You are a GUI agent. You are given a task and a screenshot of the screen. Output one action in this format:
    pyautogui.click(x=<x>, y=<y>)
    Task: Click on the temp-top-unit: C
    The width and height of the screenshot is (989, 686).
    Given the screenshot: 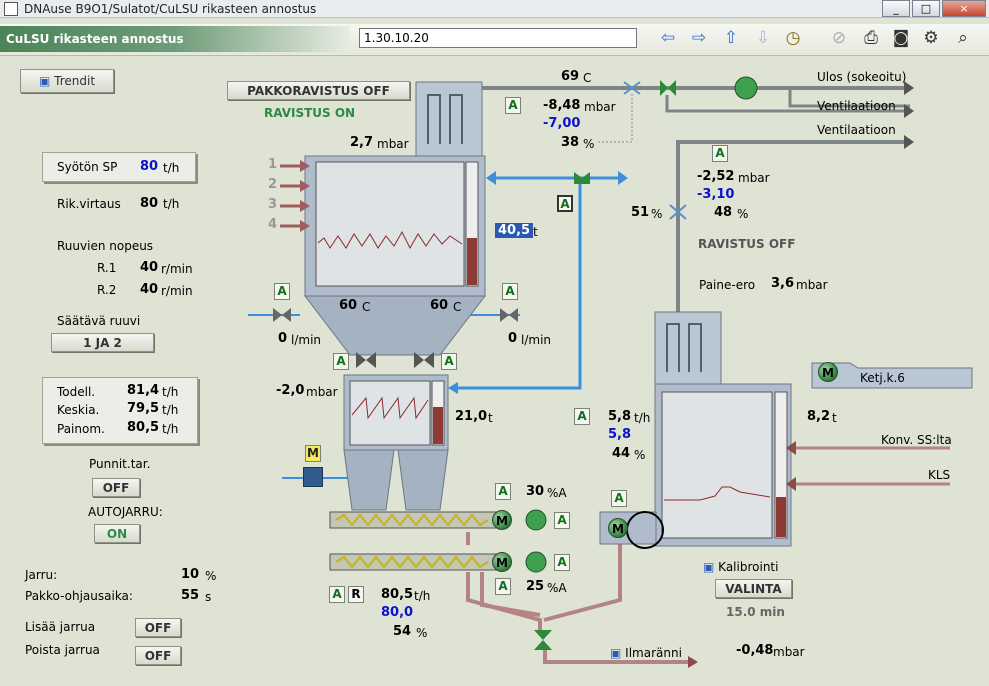 What is the action you would take?
    pyautogui.click(x=587, y=78)
    